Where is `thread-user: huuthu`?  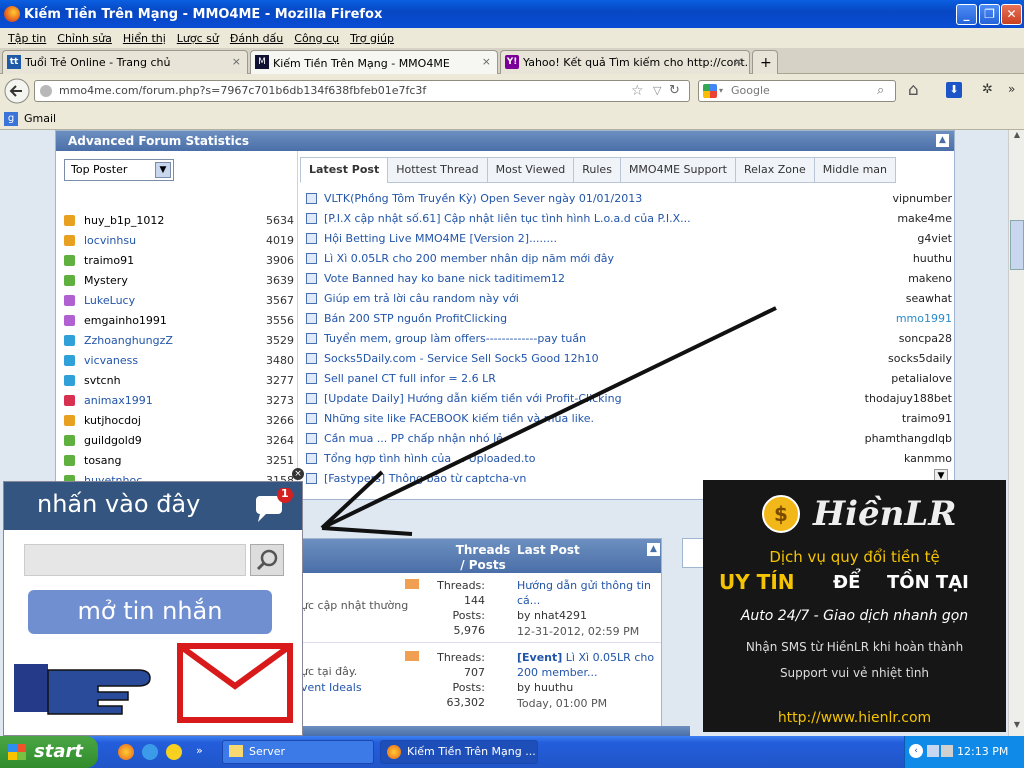
thread-user: huuthu is located at coordinates (932, 258).